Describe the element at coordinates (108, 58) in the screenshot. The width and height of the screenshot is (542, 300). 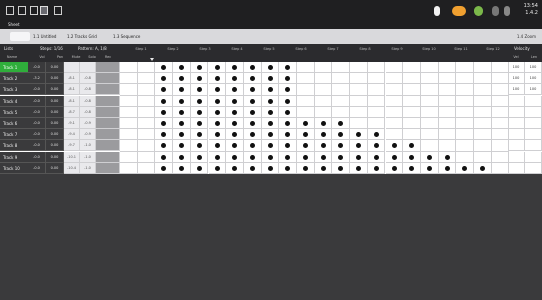
I see `column-header-rec: Rec` at that location.